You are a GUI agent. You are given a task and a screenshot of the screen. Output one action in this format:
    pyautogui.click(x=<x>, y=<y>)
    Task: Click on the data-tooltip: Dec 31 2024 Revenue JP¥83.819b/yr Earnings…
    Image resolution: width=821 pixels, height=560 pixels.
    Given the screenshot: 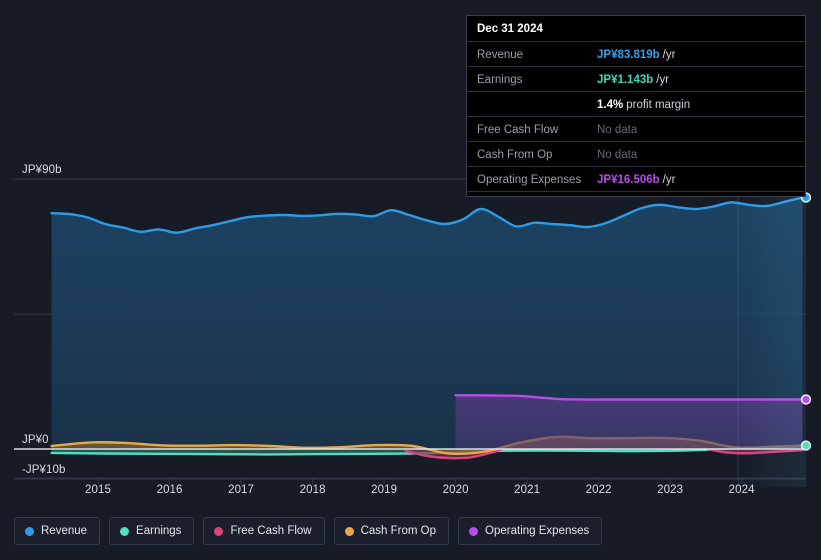 What is the action you would take?
    pyautogui.click(x=636, y=106)
    